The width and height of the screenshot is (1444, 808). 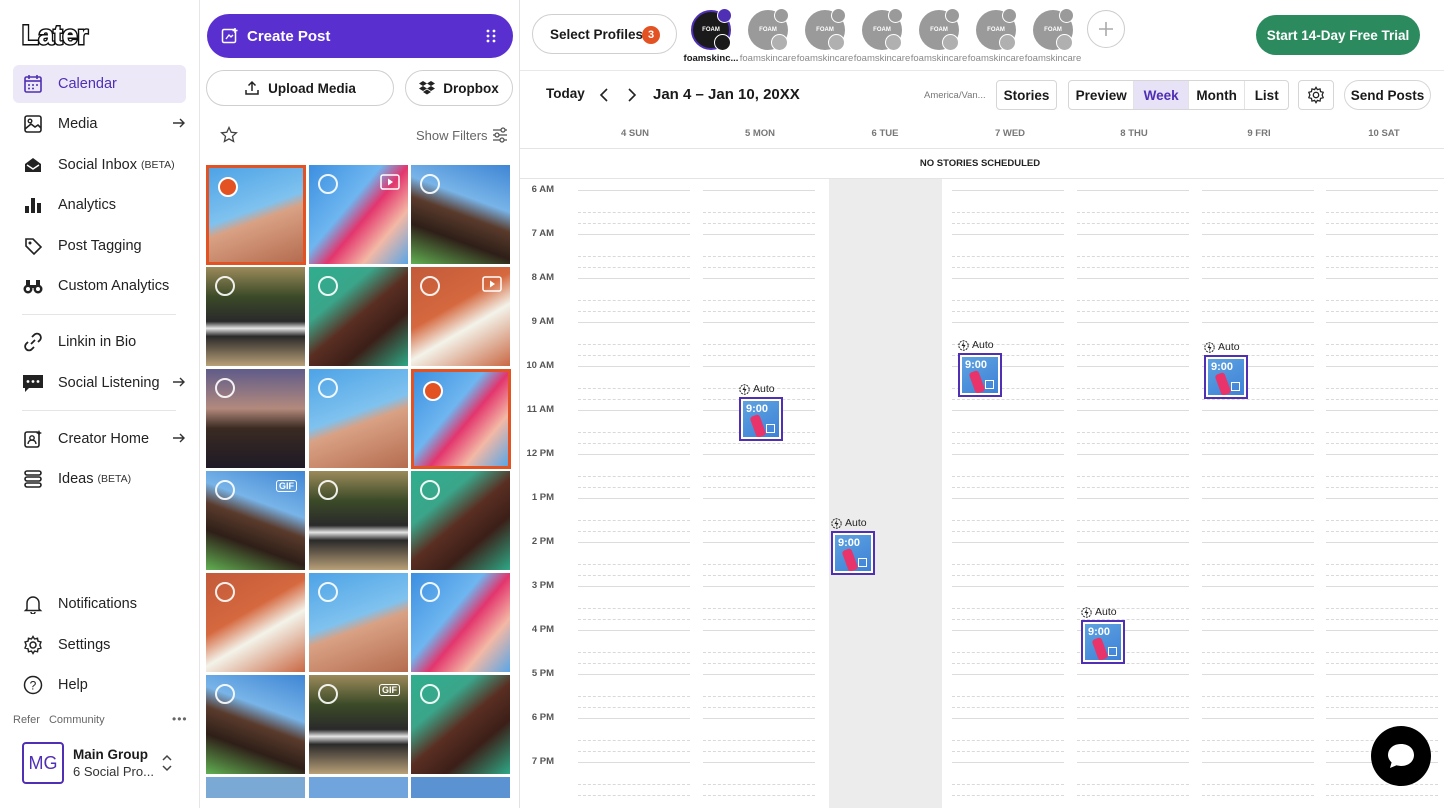 What do you see at coordinates (882, 38) in the screenshot?
I see `profile-pinterest: FOAM foamskincare` at bounding box center [882, 38].